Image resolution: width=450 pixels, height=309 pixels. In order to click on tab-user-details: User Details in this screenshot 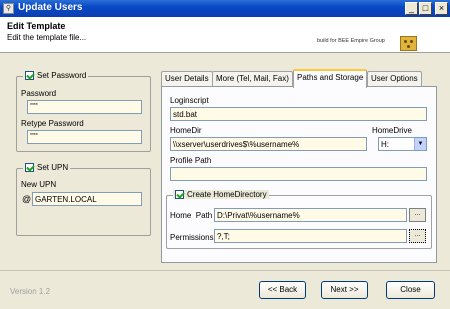, I will do `click(187, 79)`.